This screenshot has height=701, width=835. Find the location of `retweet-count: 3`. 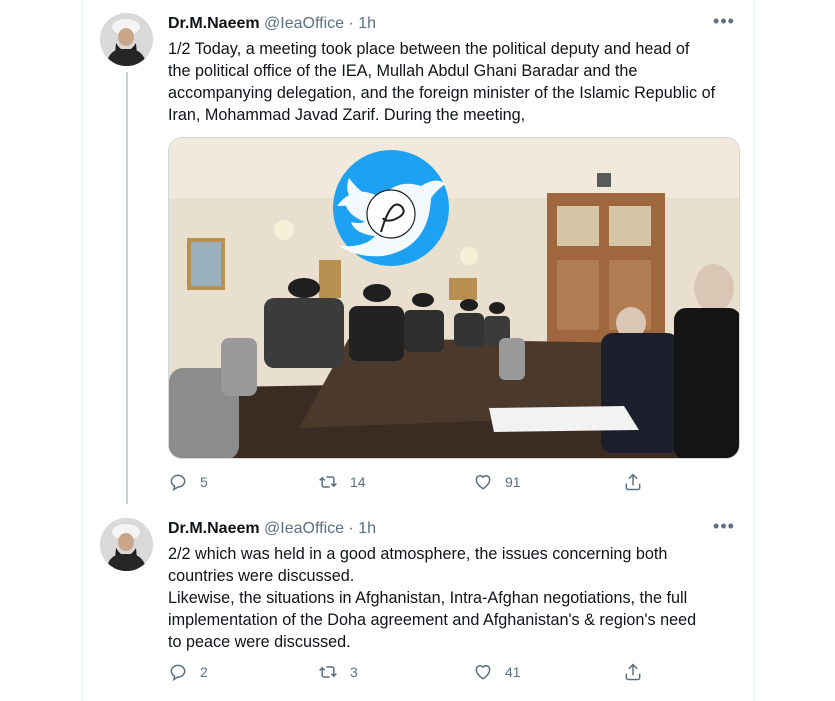

retweet-count: 3 is located at coordinates (354, 672).